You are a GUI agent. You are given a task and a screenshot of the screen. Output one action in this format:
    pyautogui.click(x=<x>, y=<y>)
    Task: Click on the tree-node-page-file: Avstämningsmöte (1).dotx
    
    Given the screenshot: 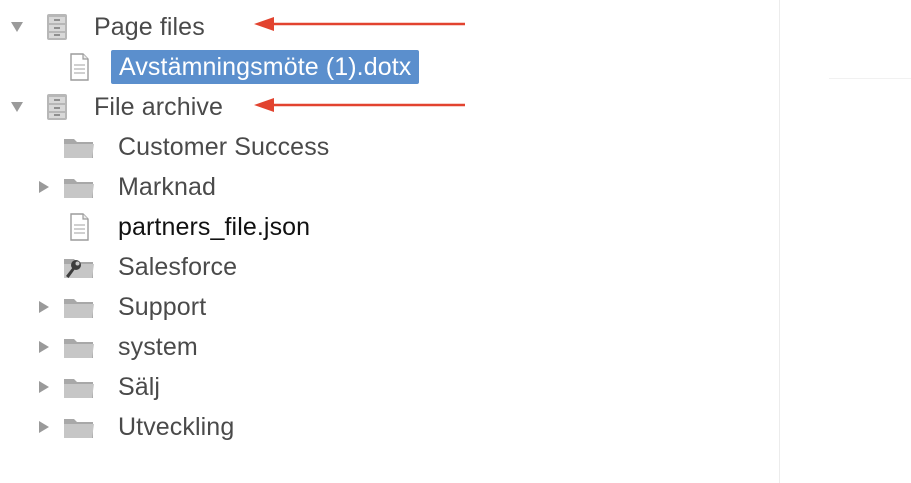 What is the action you would take?
    pyautogui.click(x=235, y=67)
    